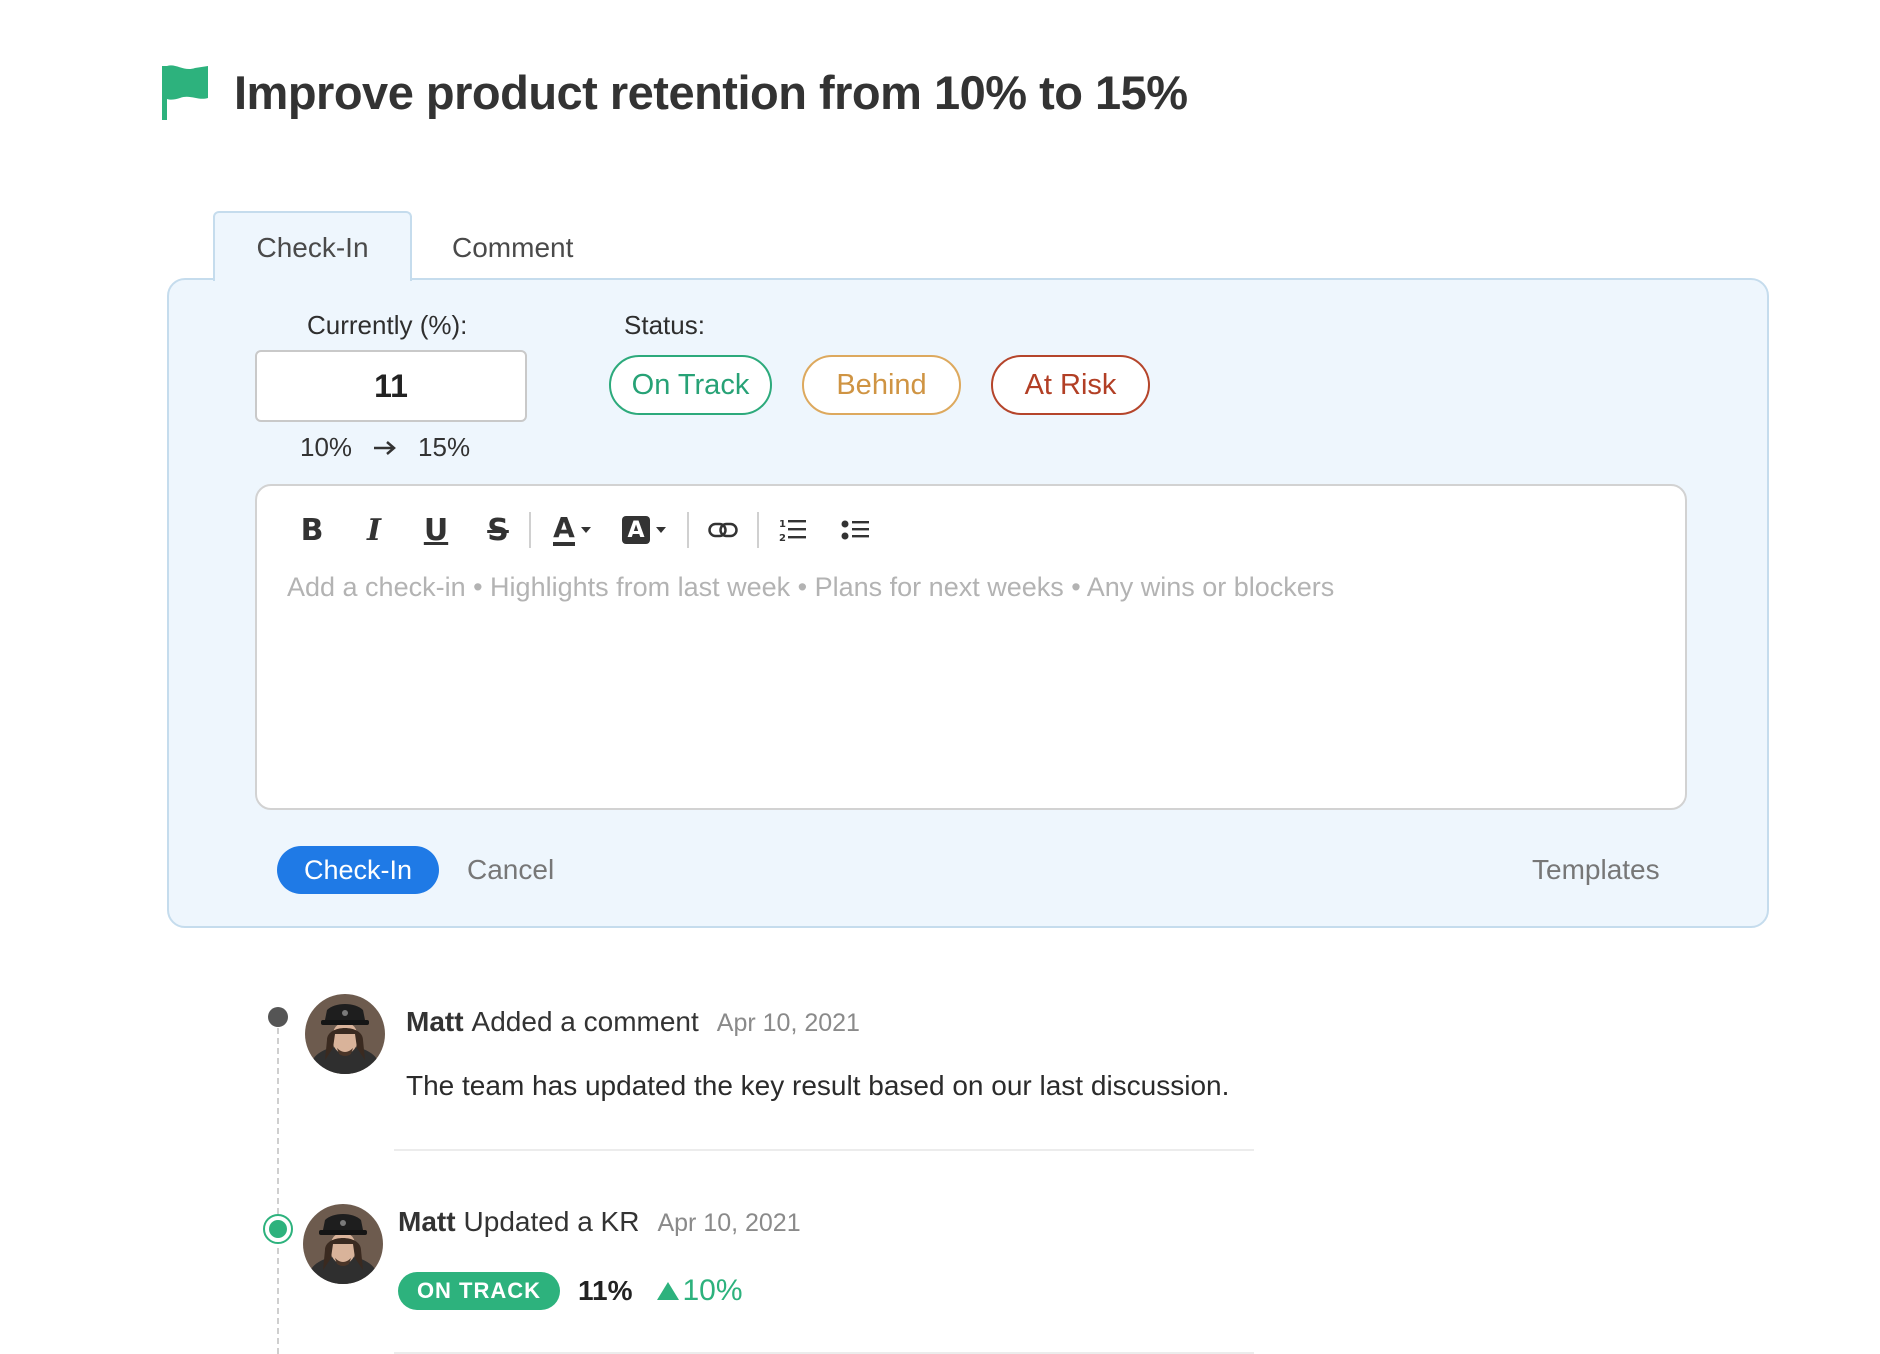 This screenshot has height=1354, width=1880. I want to click on tab-bar: Check-In Comment, so click(393, 246).